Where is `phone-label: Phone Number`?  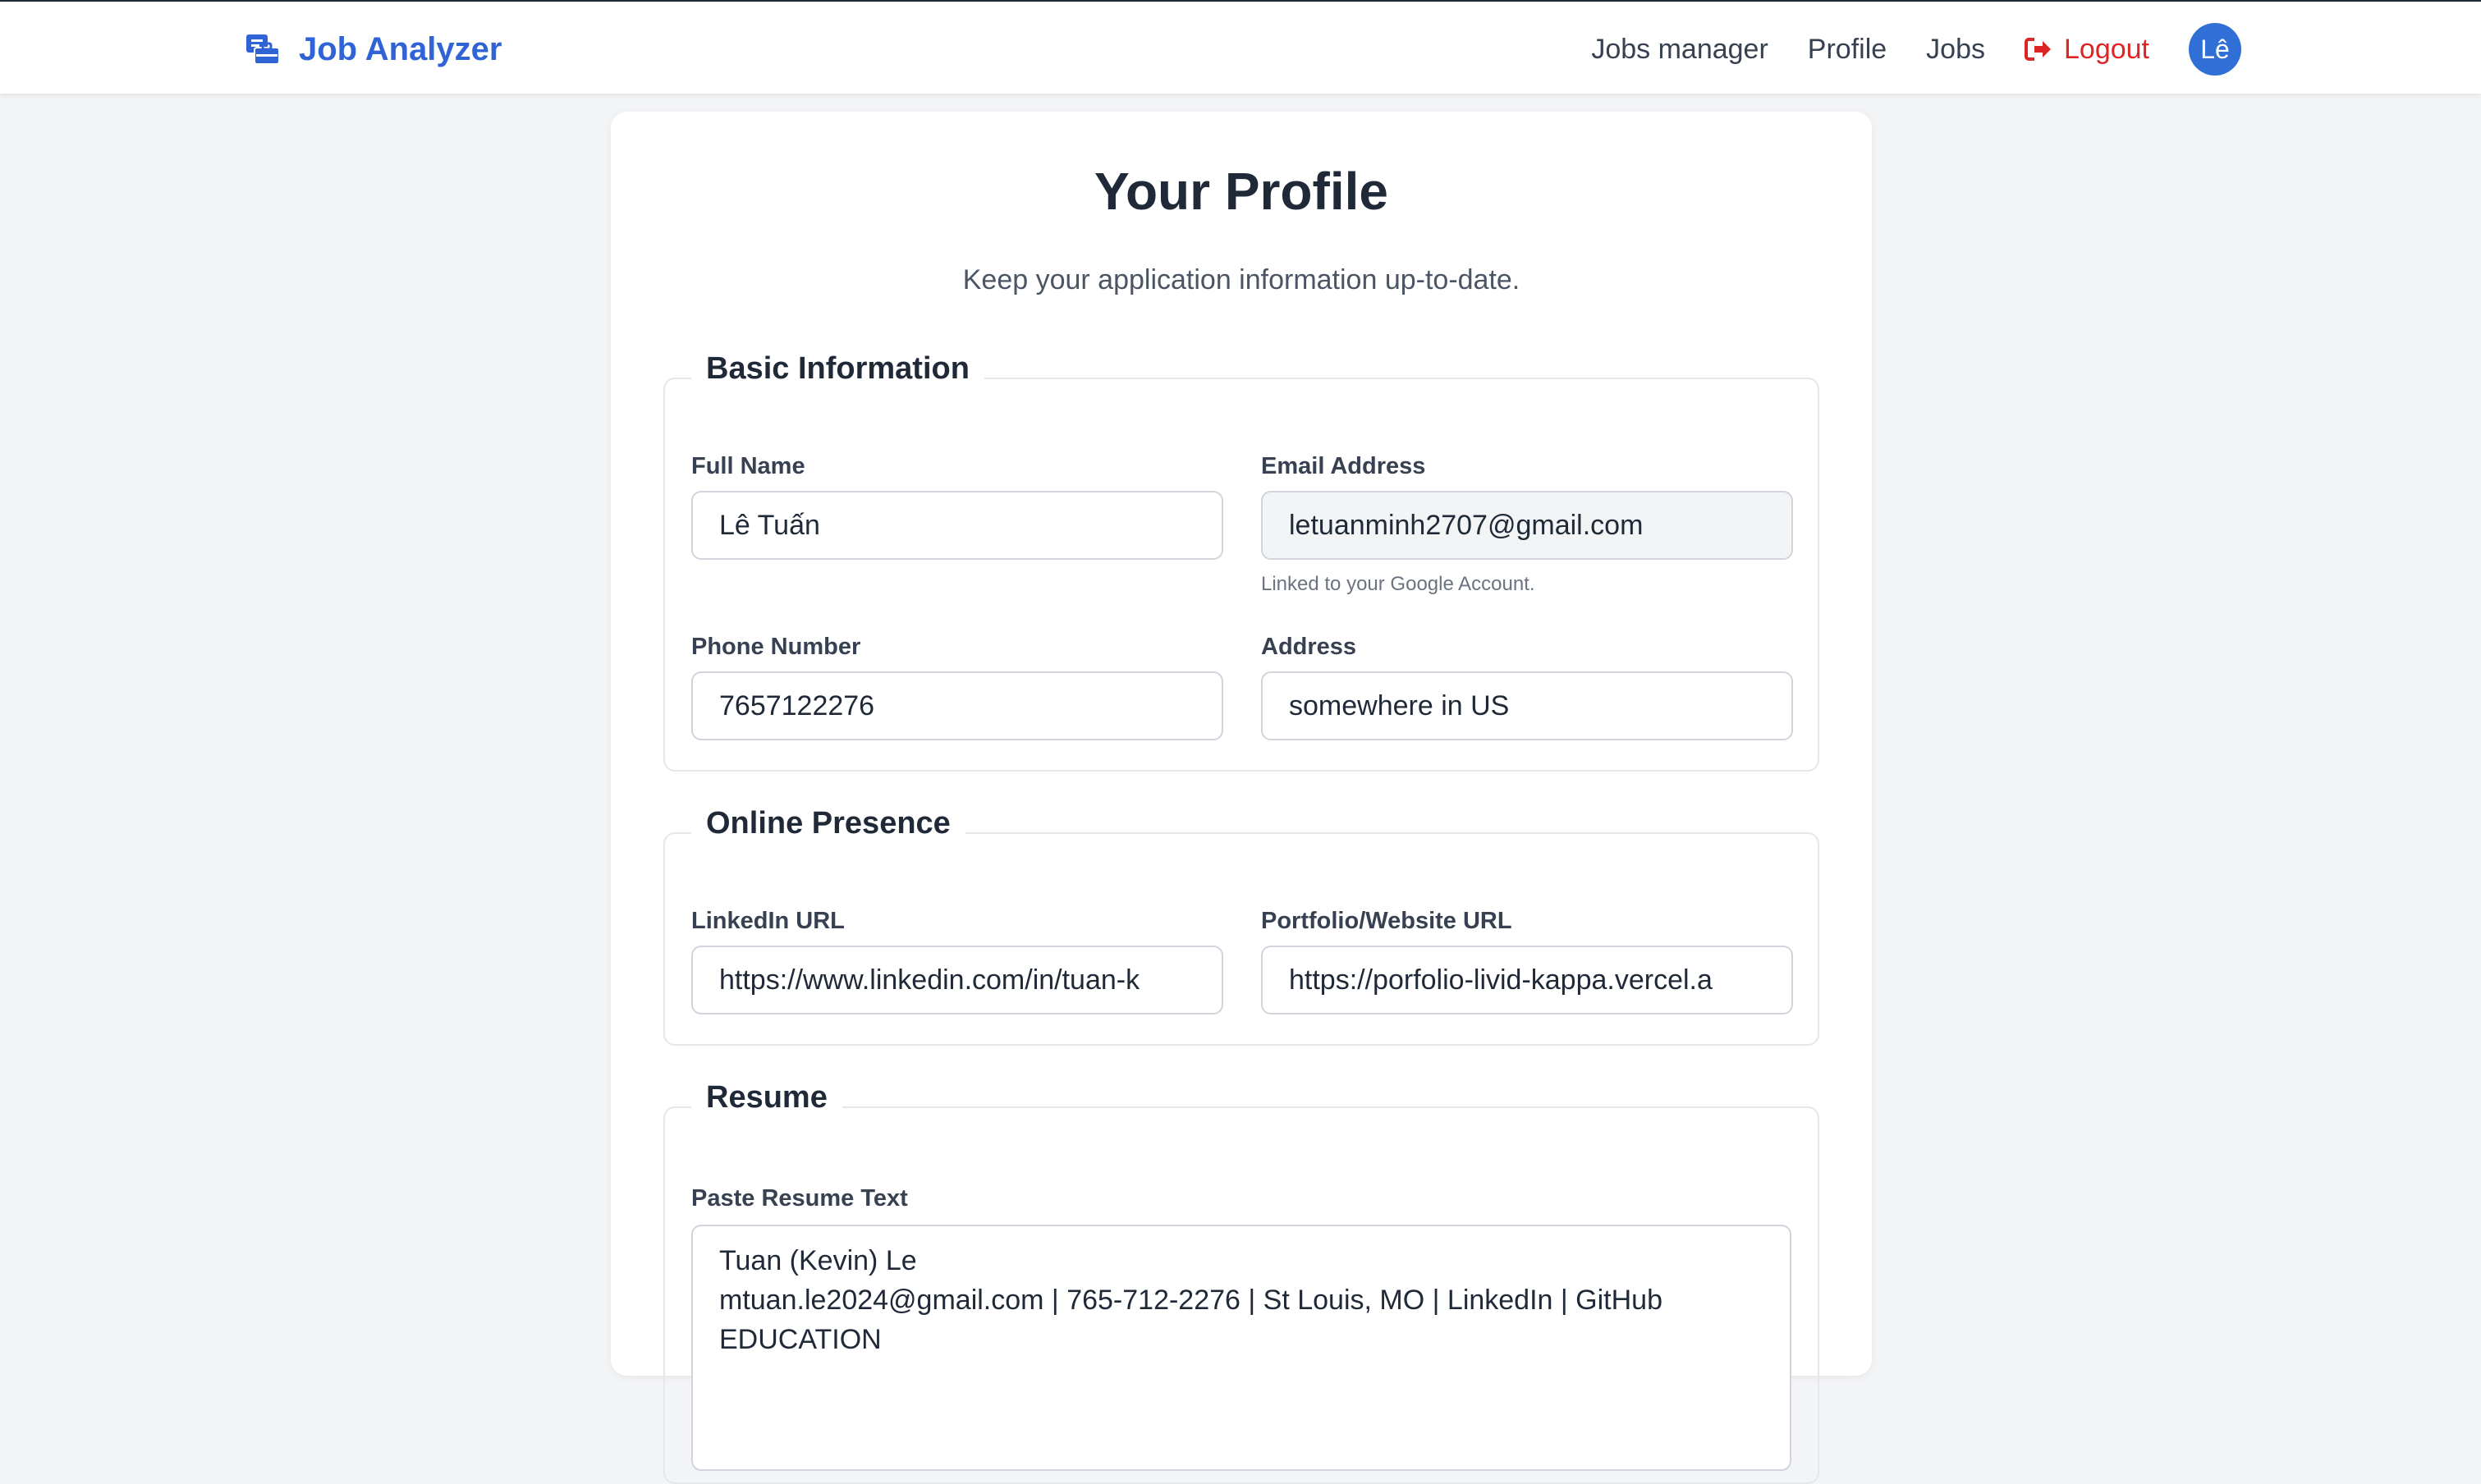 phone-label: Phone Number is located at coordinates (776, 647).